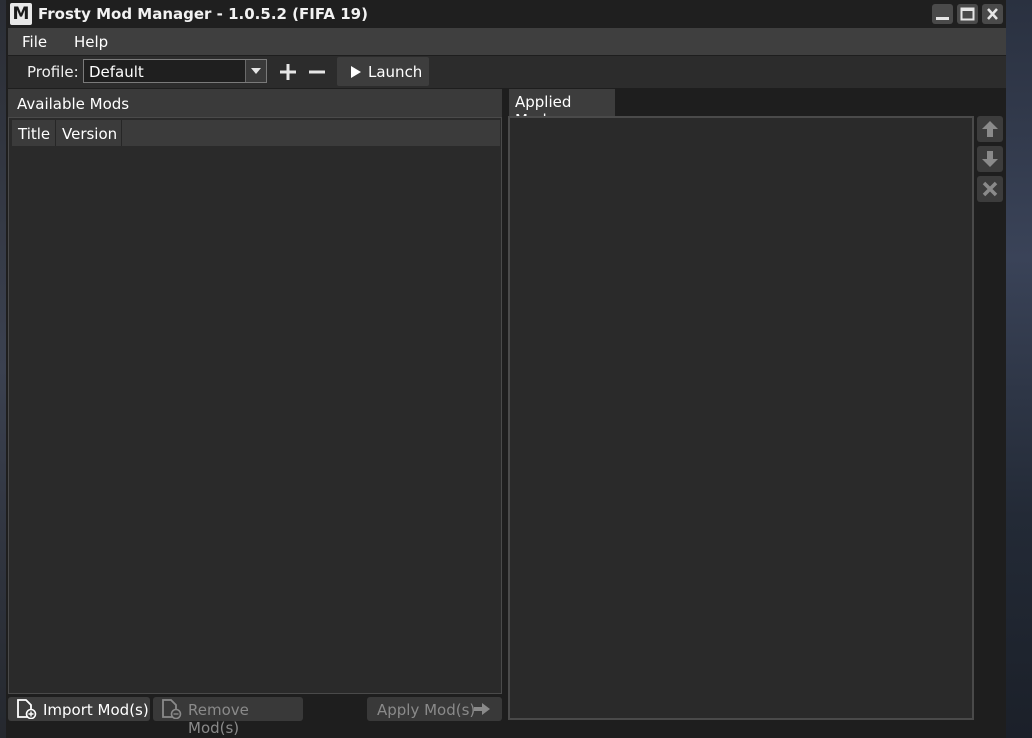  What do you see at coordinates (255, 71) in the screenshot?
I see `dropdown-arrow-icon` at bounding box center [255, 71].